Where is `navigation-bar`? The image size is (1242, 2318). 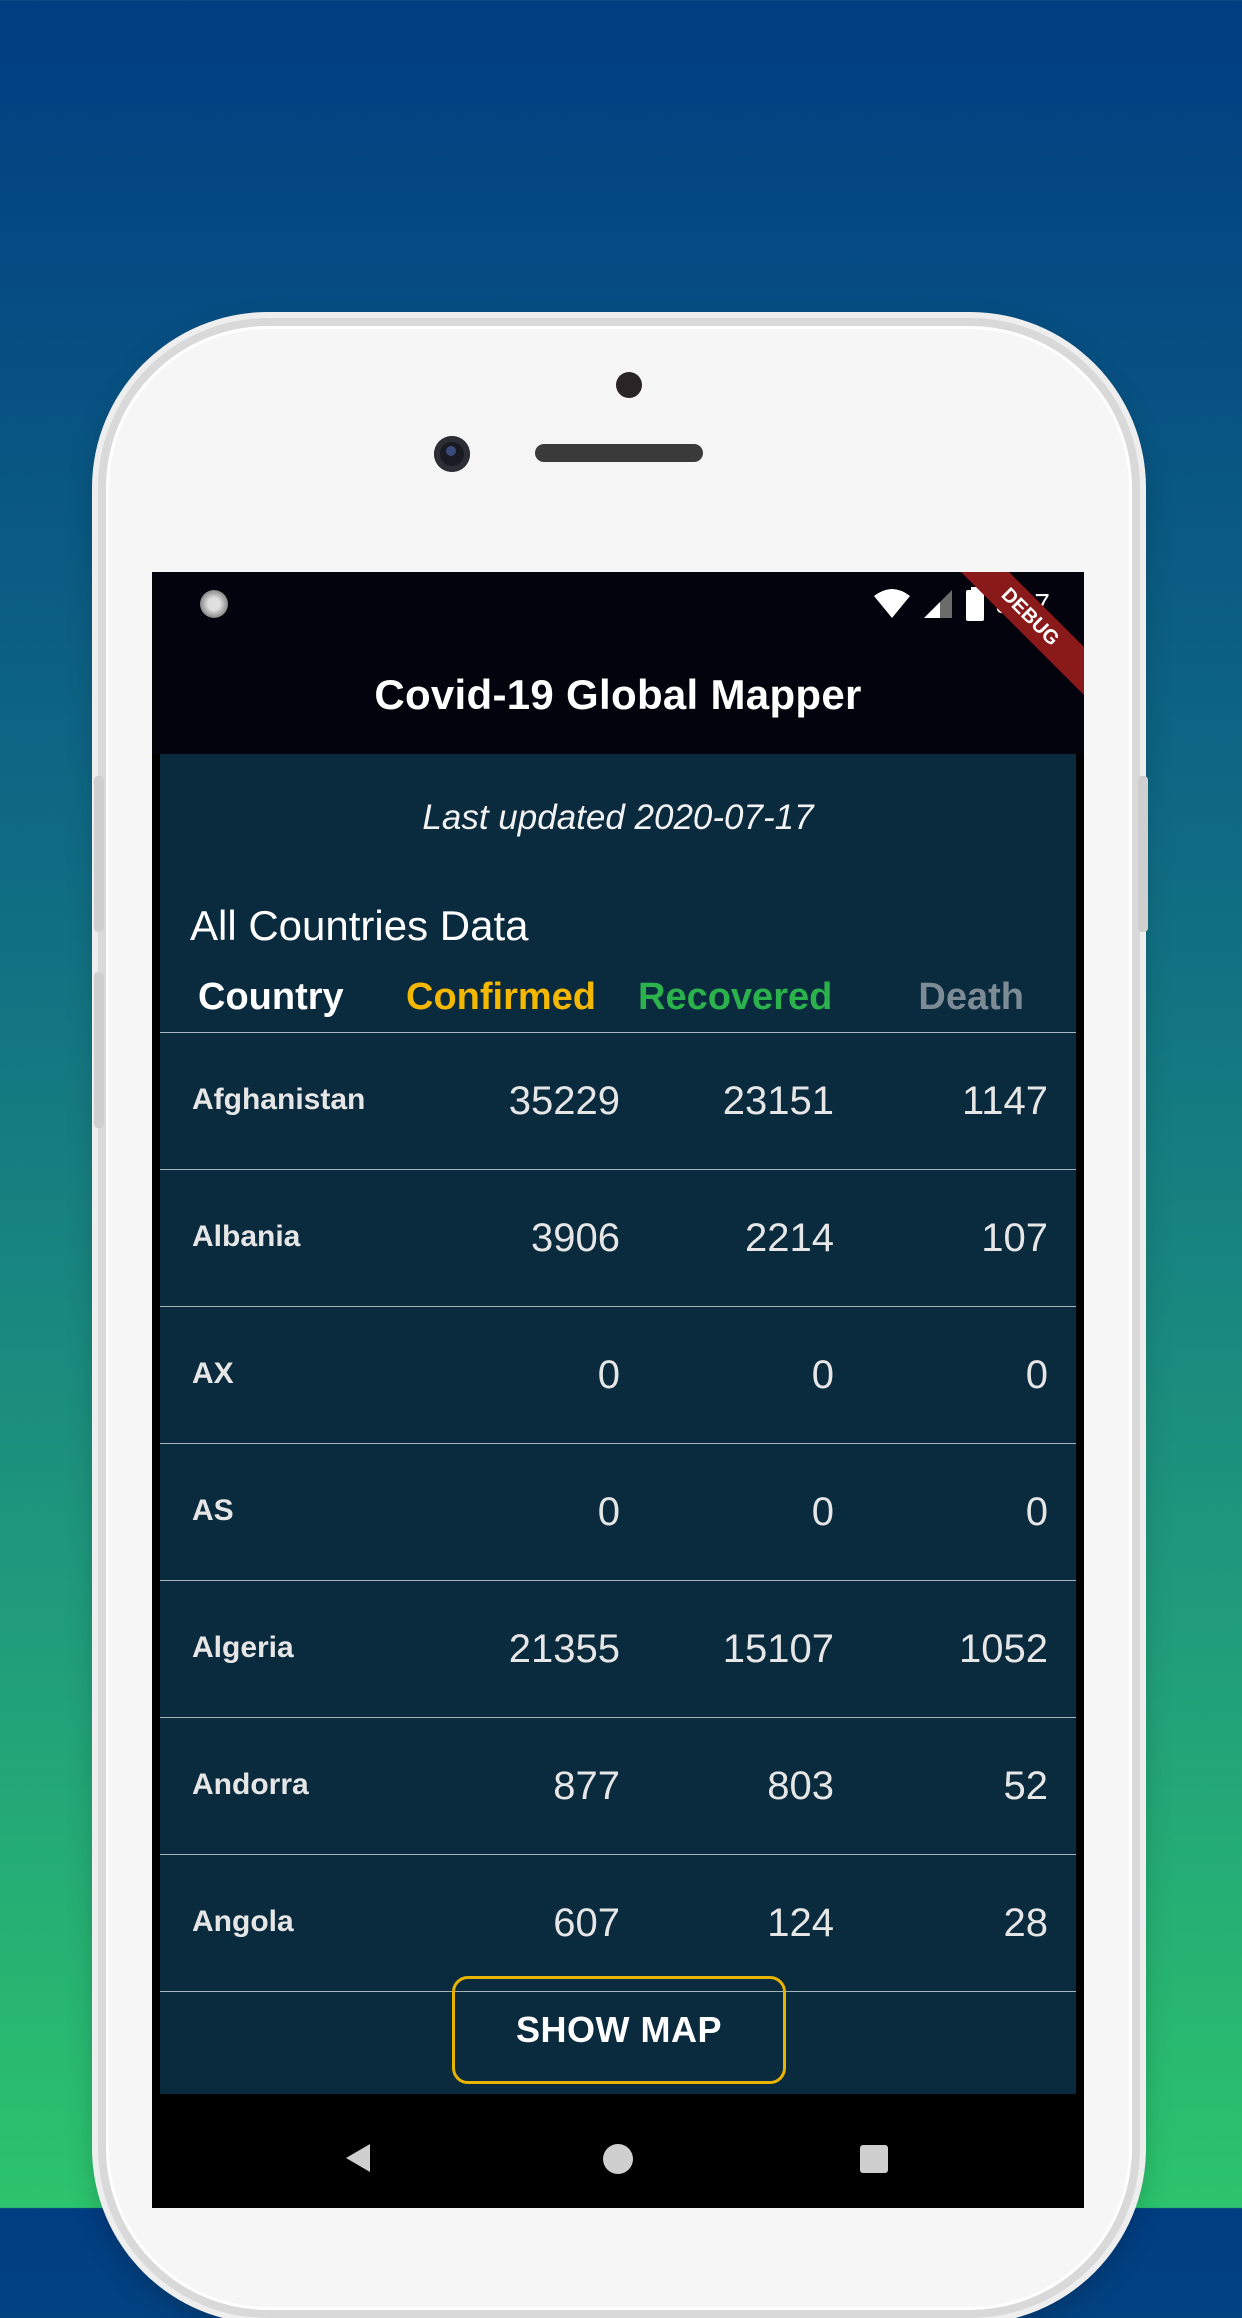
navigation-bar is located at coordinates (618, 2158).